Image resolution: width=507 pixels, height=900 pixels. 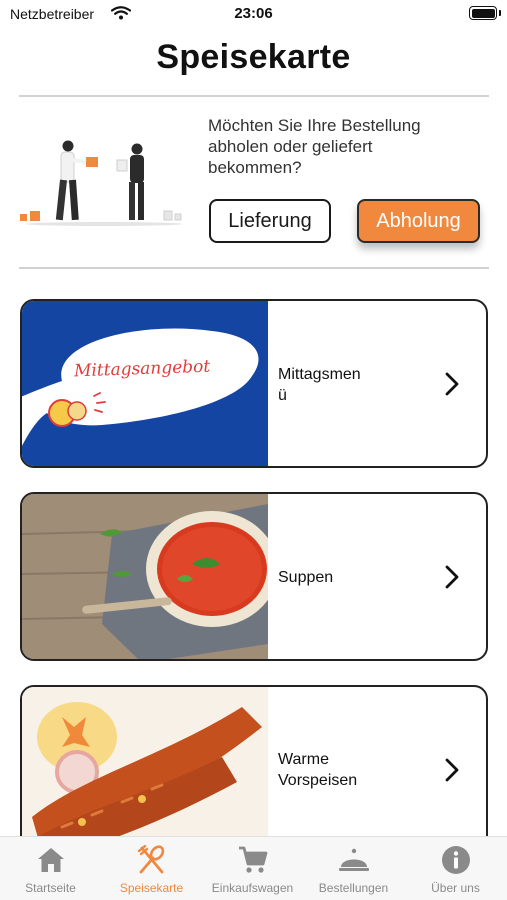 I want to click on delivery-illustration, so click(x=101, y=183).